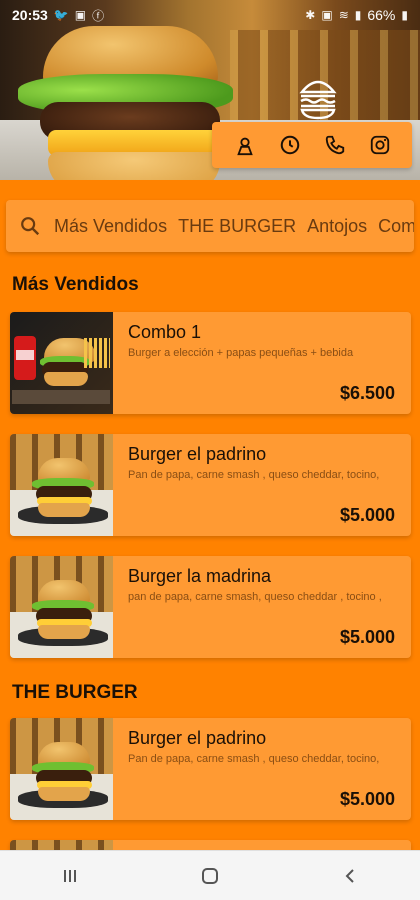 Image resolution: width=420 pixels, height=900 pixels. What do you see at coordinates (210, 15) in the screenshot?
I see `status-bar: 20:53 🐦 ▣ ⓕ ✱ ▣ ≋ ▮ 66% ▮` at bounding box center [210, 15].